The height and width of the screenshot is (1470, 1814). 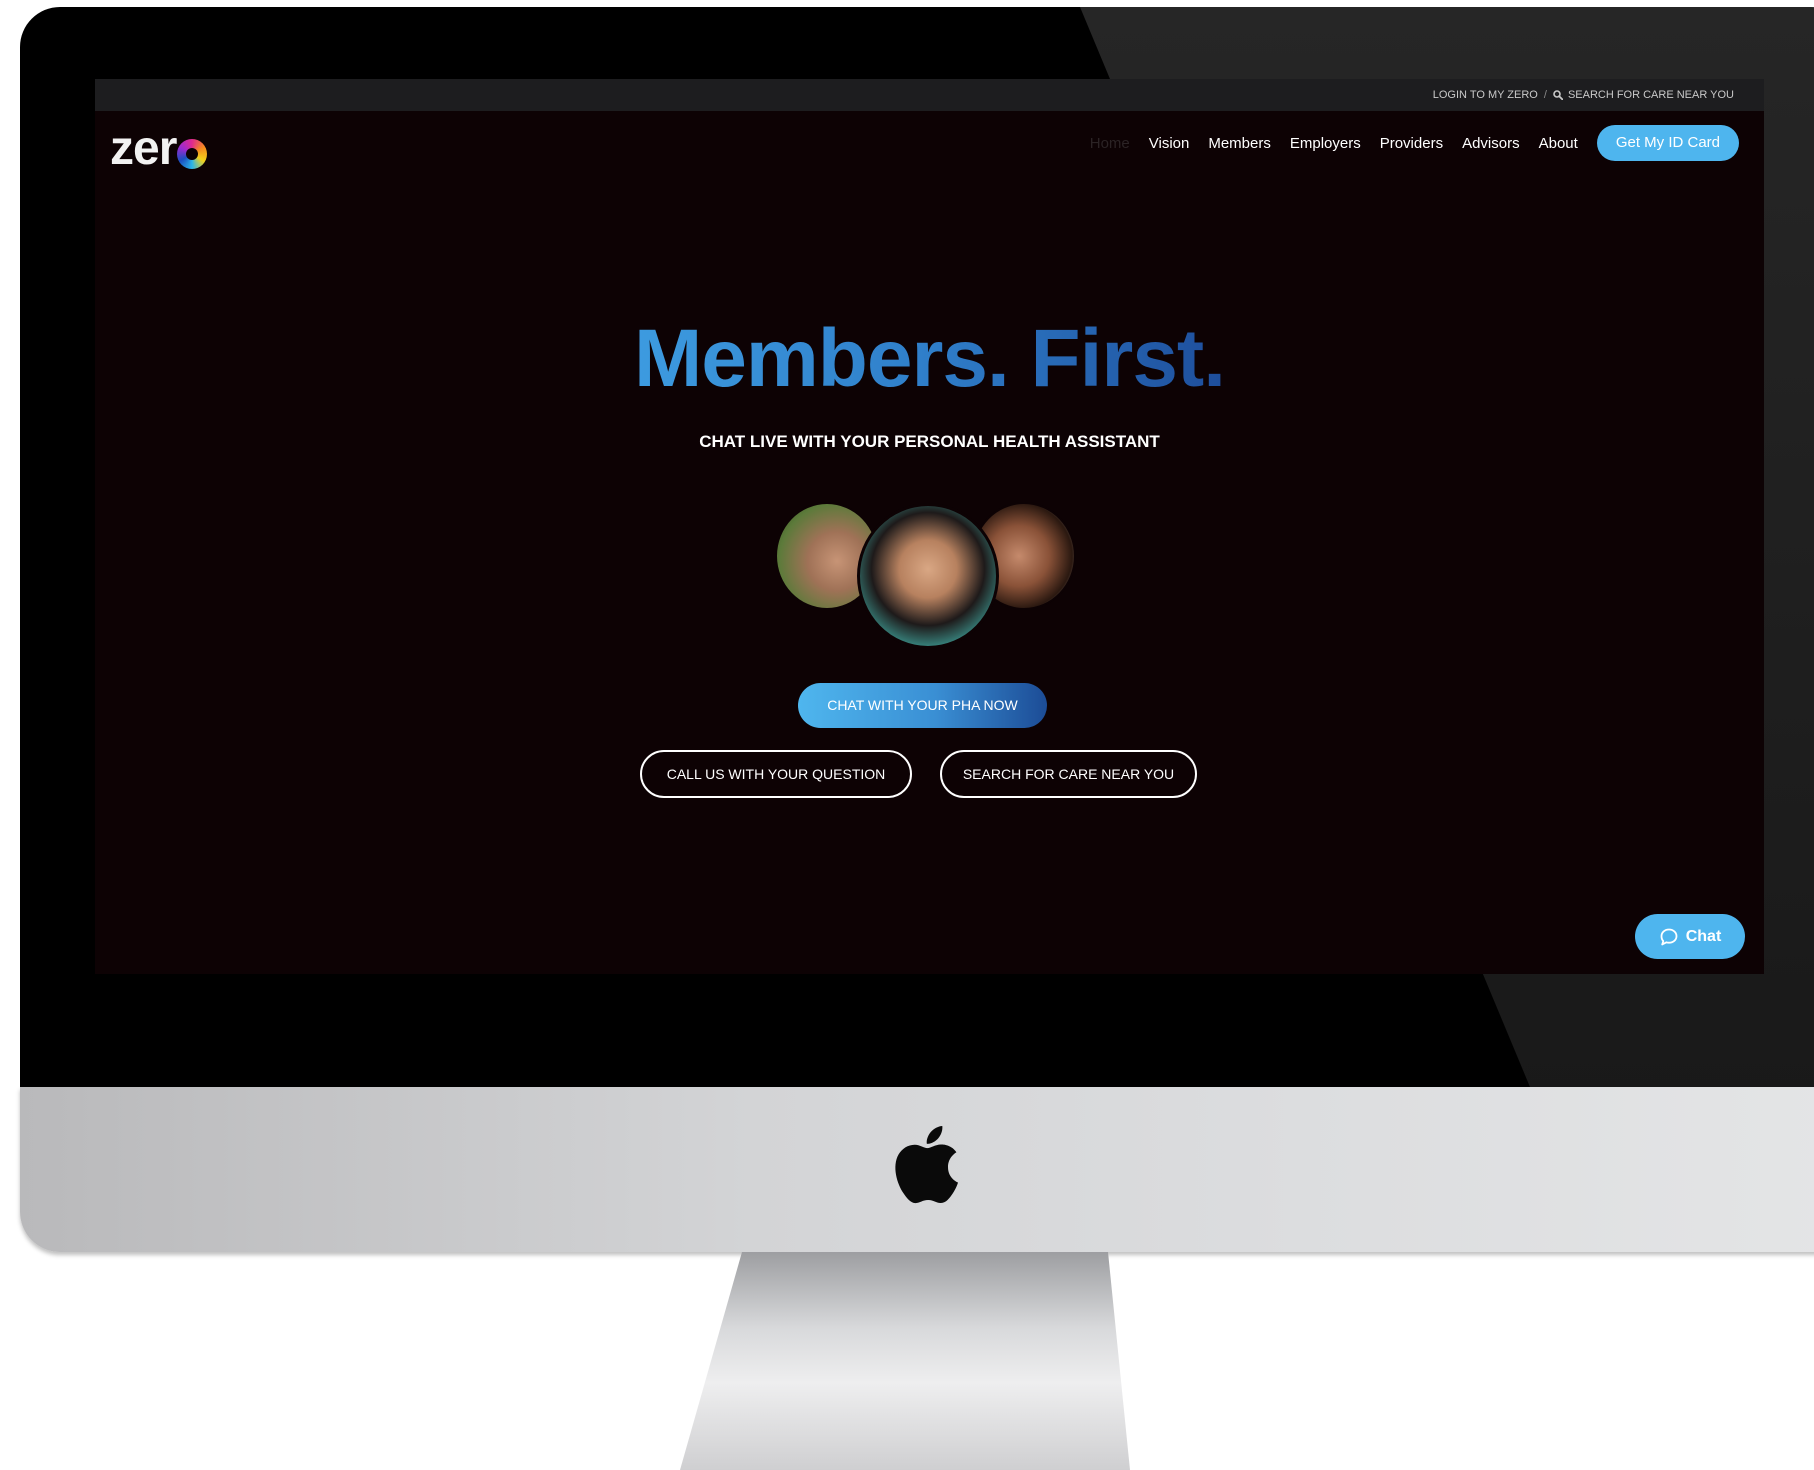 I want to click on zero-logo: zer, so click(x=159, y=148).